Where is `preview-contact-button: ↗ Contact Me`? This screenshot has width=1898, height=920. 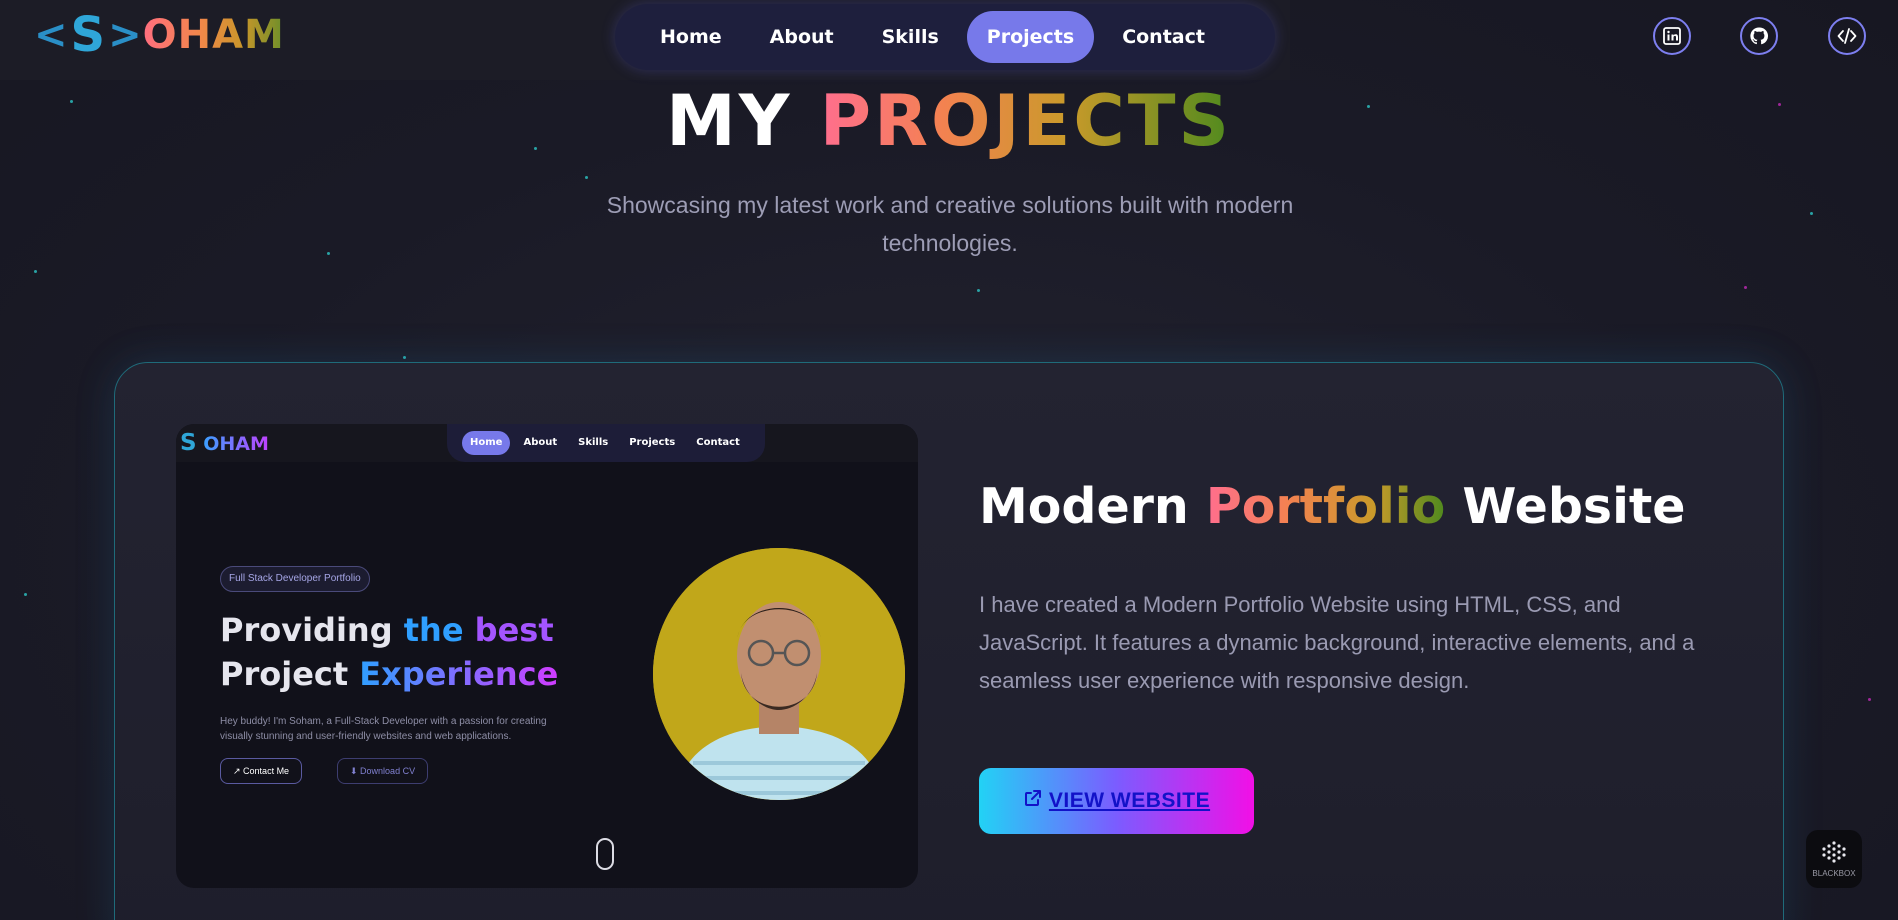
preview-contact-button: ↗ Contact Me is located at coordinates (261, 771).